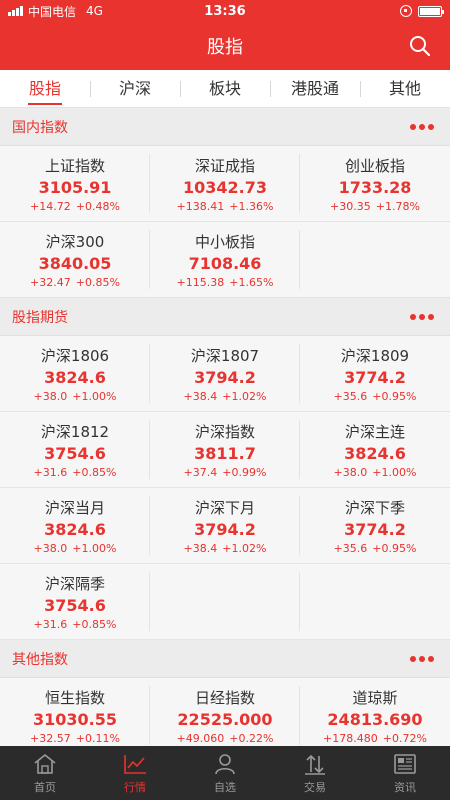 The image size is (450, 800). Describe the element at coordinates (375, 719) in the screenshot. I see `index-price: 24813.690` at that location.